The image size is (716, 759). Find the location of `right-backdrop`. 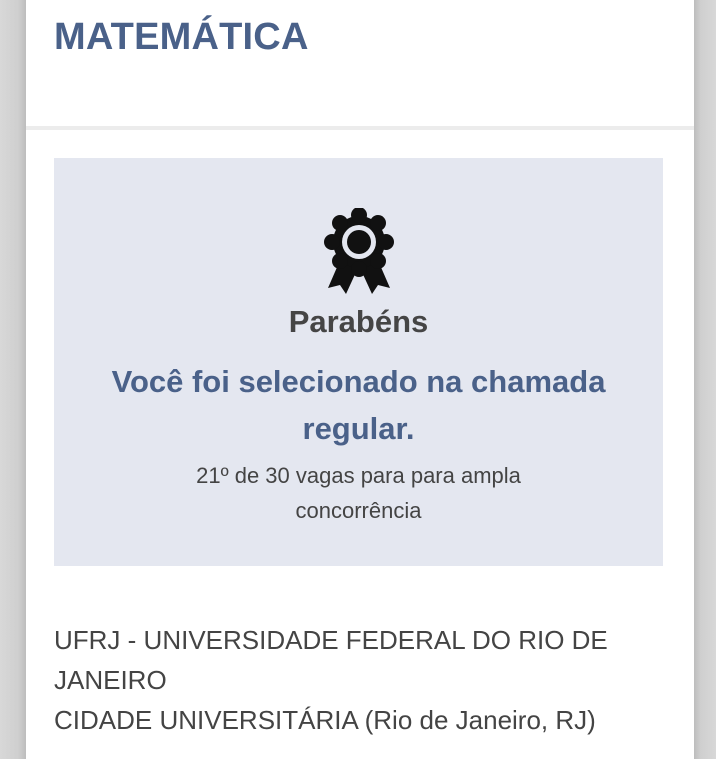

right-backdrop is located at coordinates (705, 379).